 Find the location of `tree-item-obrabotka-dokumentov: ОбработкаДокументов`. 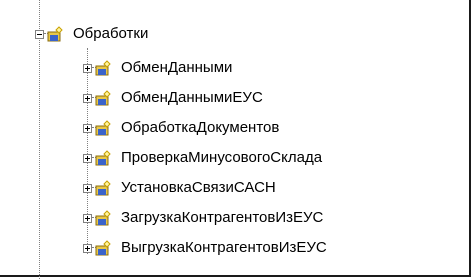

tree-item-obrabotka-dokumentov: ОбработкаДокументов is located at coordinates (182, 128).